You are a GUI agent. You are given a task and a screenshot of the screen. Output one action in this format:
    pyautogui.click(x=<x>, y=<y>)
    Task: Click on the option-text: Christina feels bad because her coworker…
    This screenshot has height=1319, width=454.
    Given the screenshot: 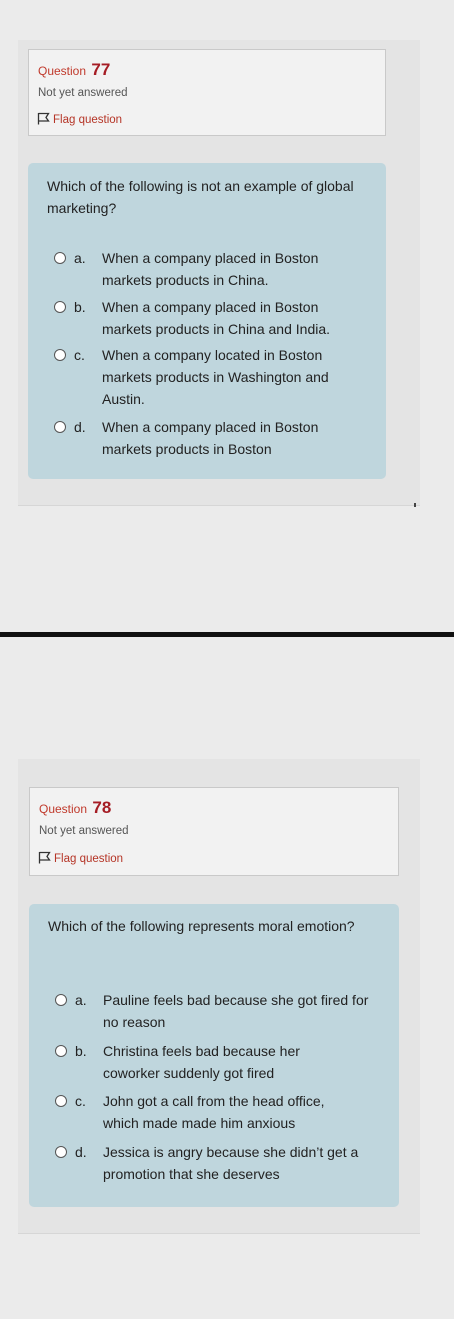 What is the action you would take?
    pyautogui.click(x=201, y=1062)
    